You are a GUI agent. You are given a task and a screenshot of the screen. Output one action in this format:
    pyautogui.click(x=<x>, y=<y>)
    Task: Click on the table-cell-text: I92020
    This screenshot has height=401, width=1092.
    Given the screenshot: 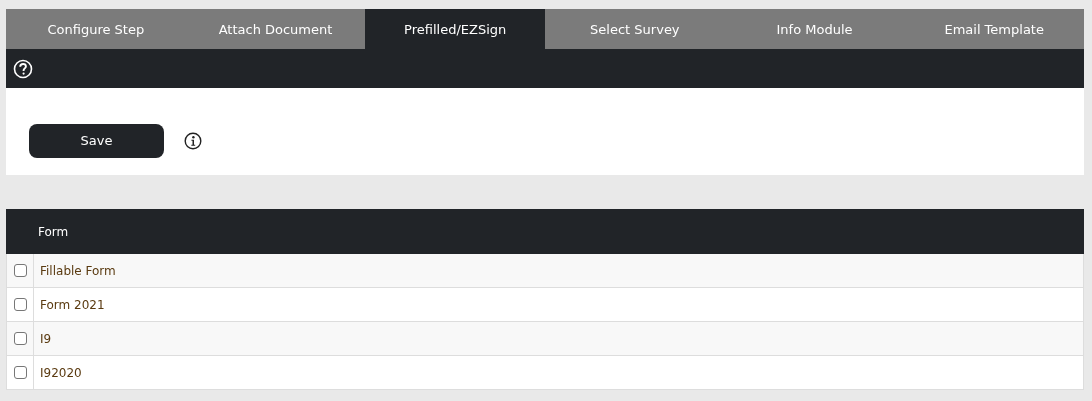 What is the action you would take?
    pyautogui.click(x=60, y=373)
    